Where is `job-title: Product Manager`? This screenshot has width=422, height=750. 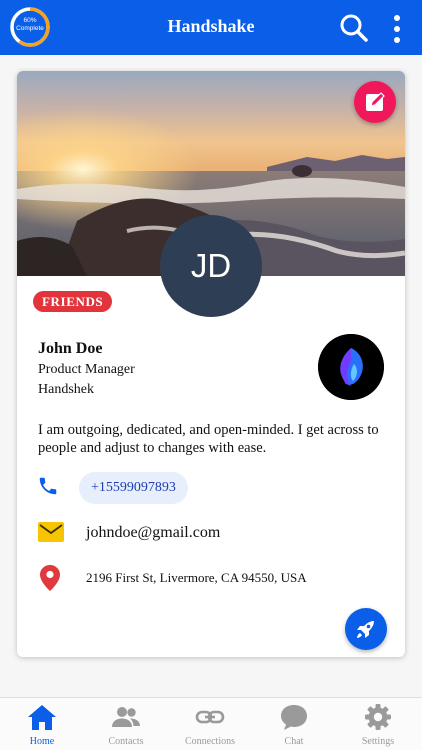
job-title: Product Manager is located at coordinates (86, 369).